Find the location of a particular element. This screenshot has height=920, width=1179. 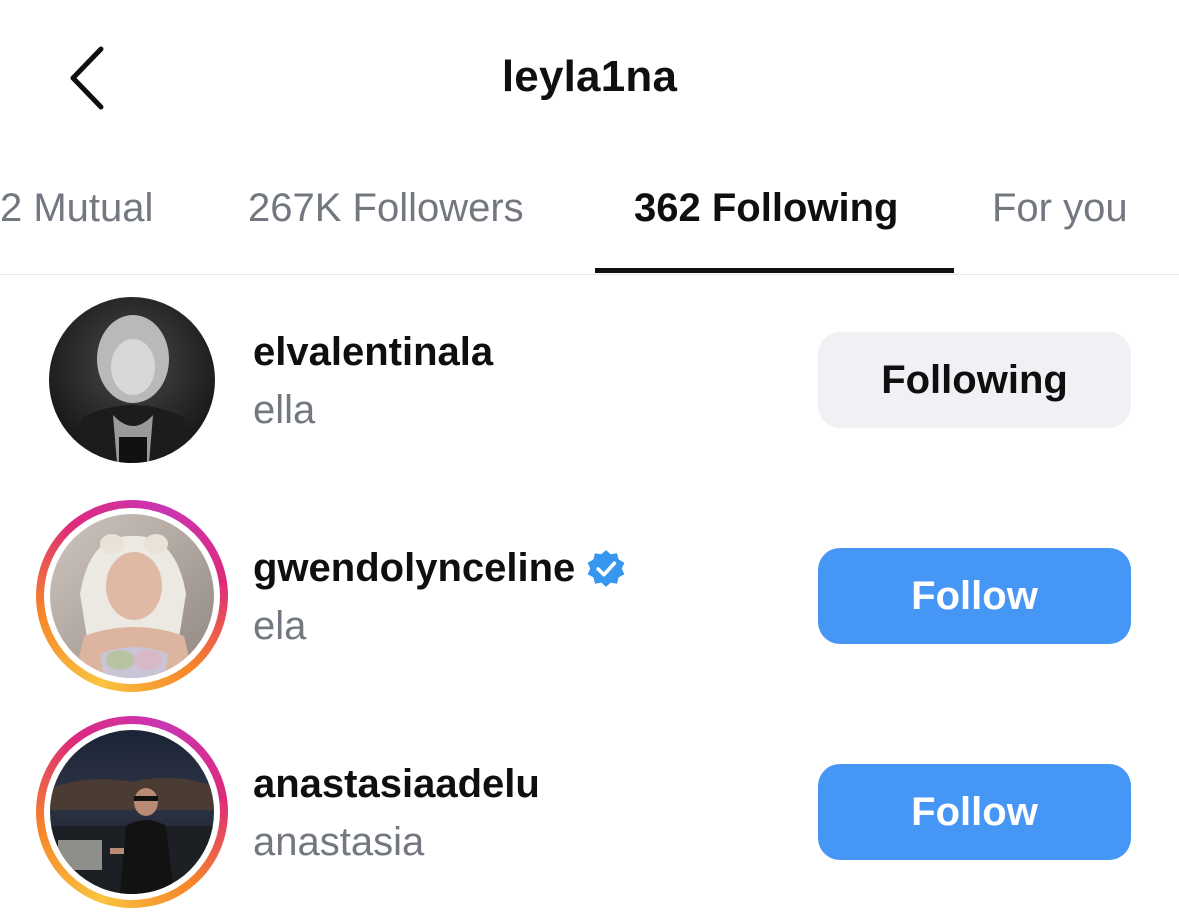

following-button: Following is located at coordinates (974, 380).